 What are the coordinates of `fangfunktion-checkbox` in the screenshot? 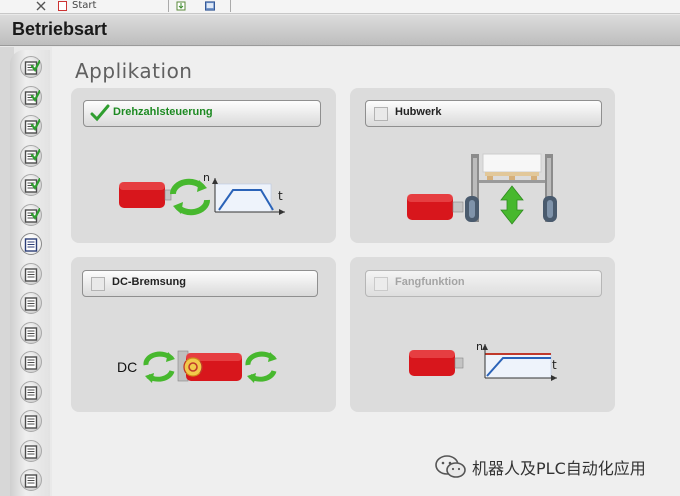 It's located at (381, 284).